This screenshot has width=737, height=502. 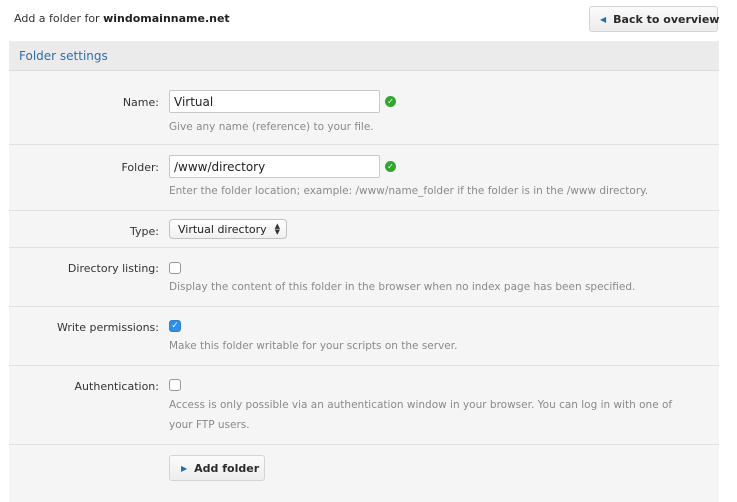 What do you see at coordinates (140, 102) in the screenshot?
I see `name-label: Name:` at bounding box center [140, 102].